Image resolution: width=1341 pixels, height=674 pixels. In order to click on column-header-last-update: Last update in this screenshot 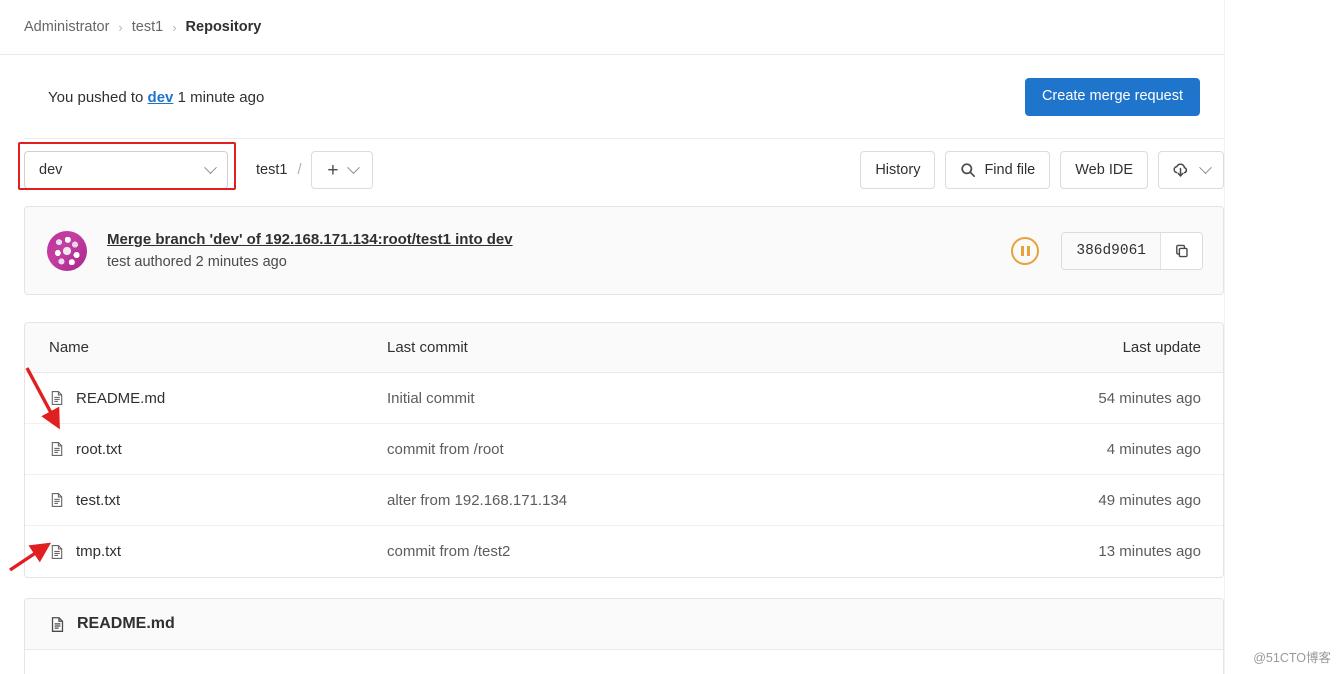, I will do `click(1161, 347)`.